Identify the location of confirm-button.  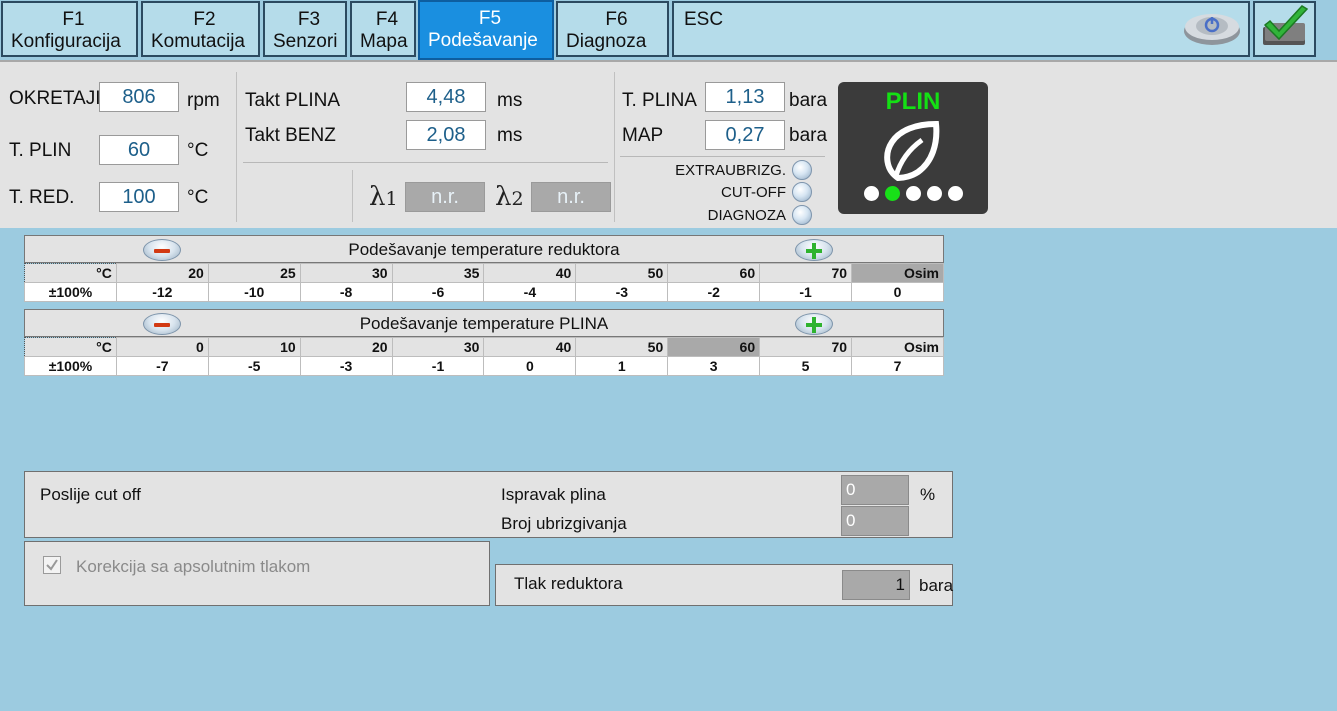
(1284, 29).